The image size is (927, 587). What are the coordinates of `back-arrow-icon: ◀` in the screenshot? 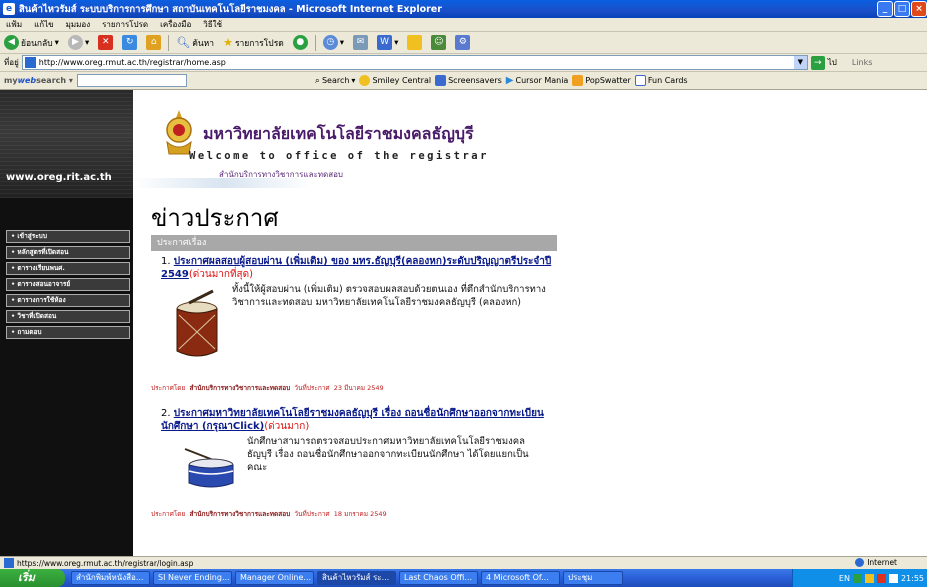 It's located at (11, 42).